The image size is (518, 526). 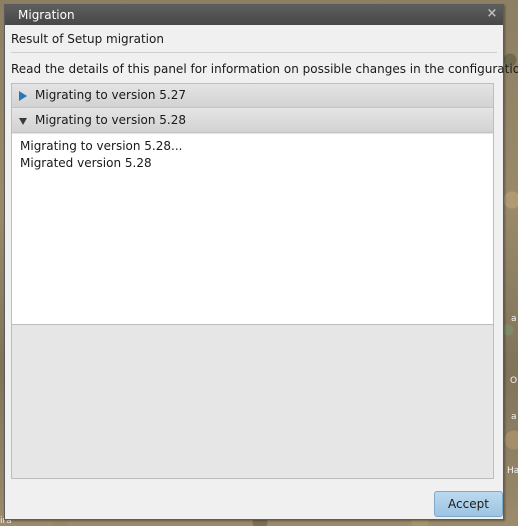 What do you see at coordinates (111, 120) in the screenshot?
I see `accordion-header-label: Migrating to version 5.28` at bounding box center [111, 120].